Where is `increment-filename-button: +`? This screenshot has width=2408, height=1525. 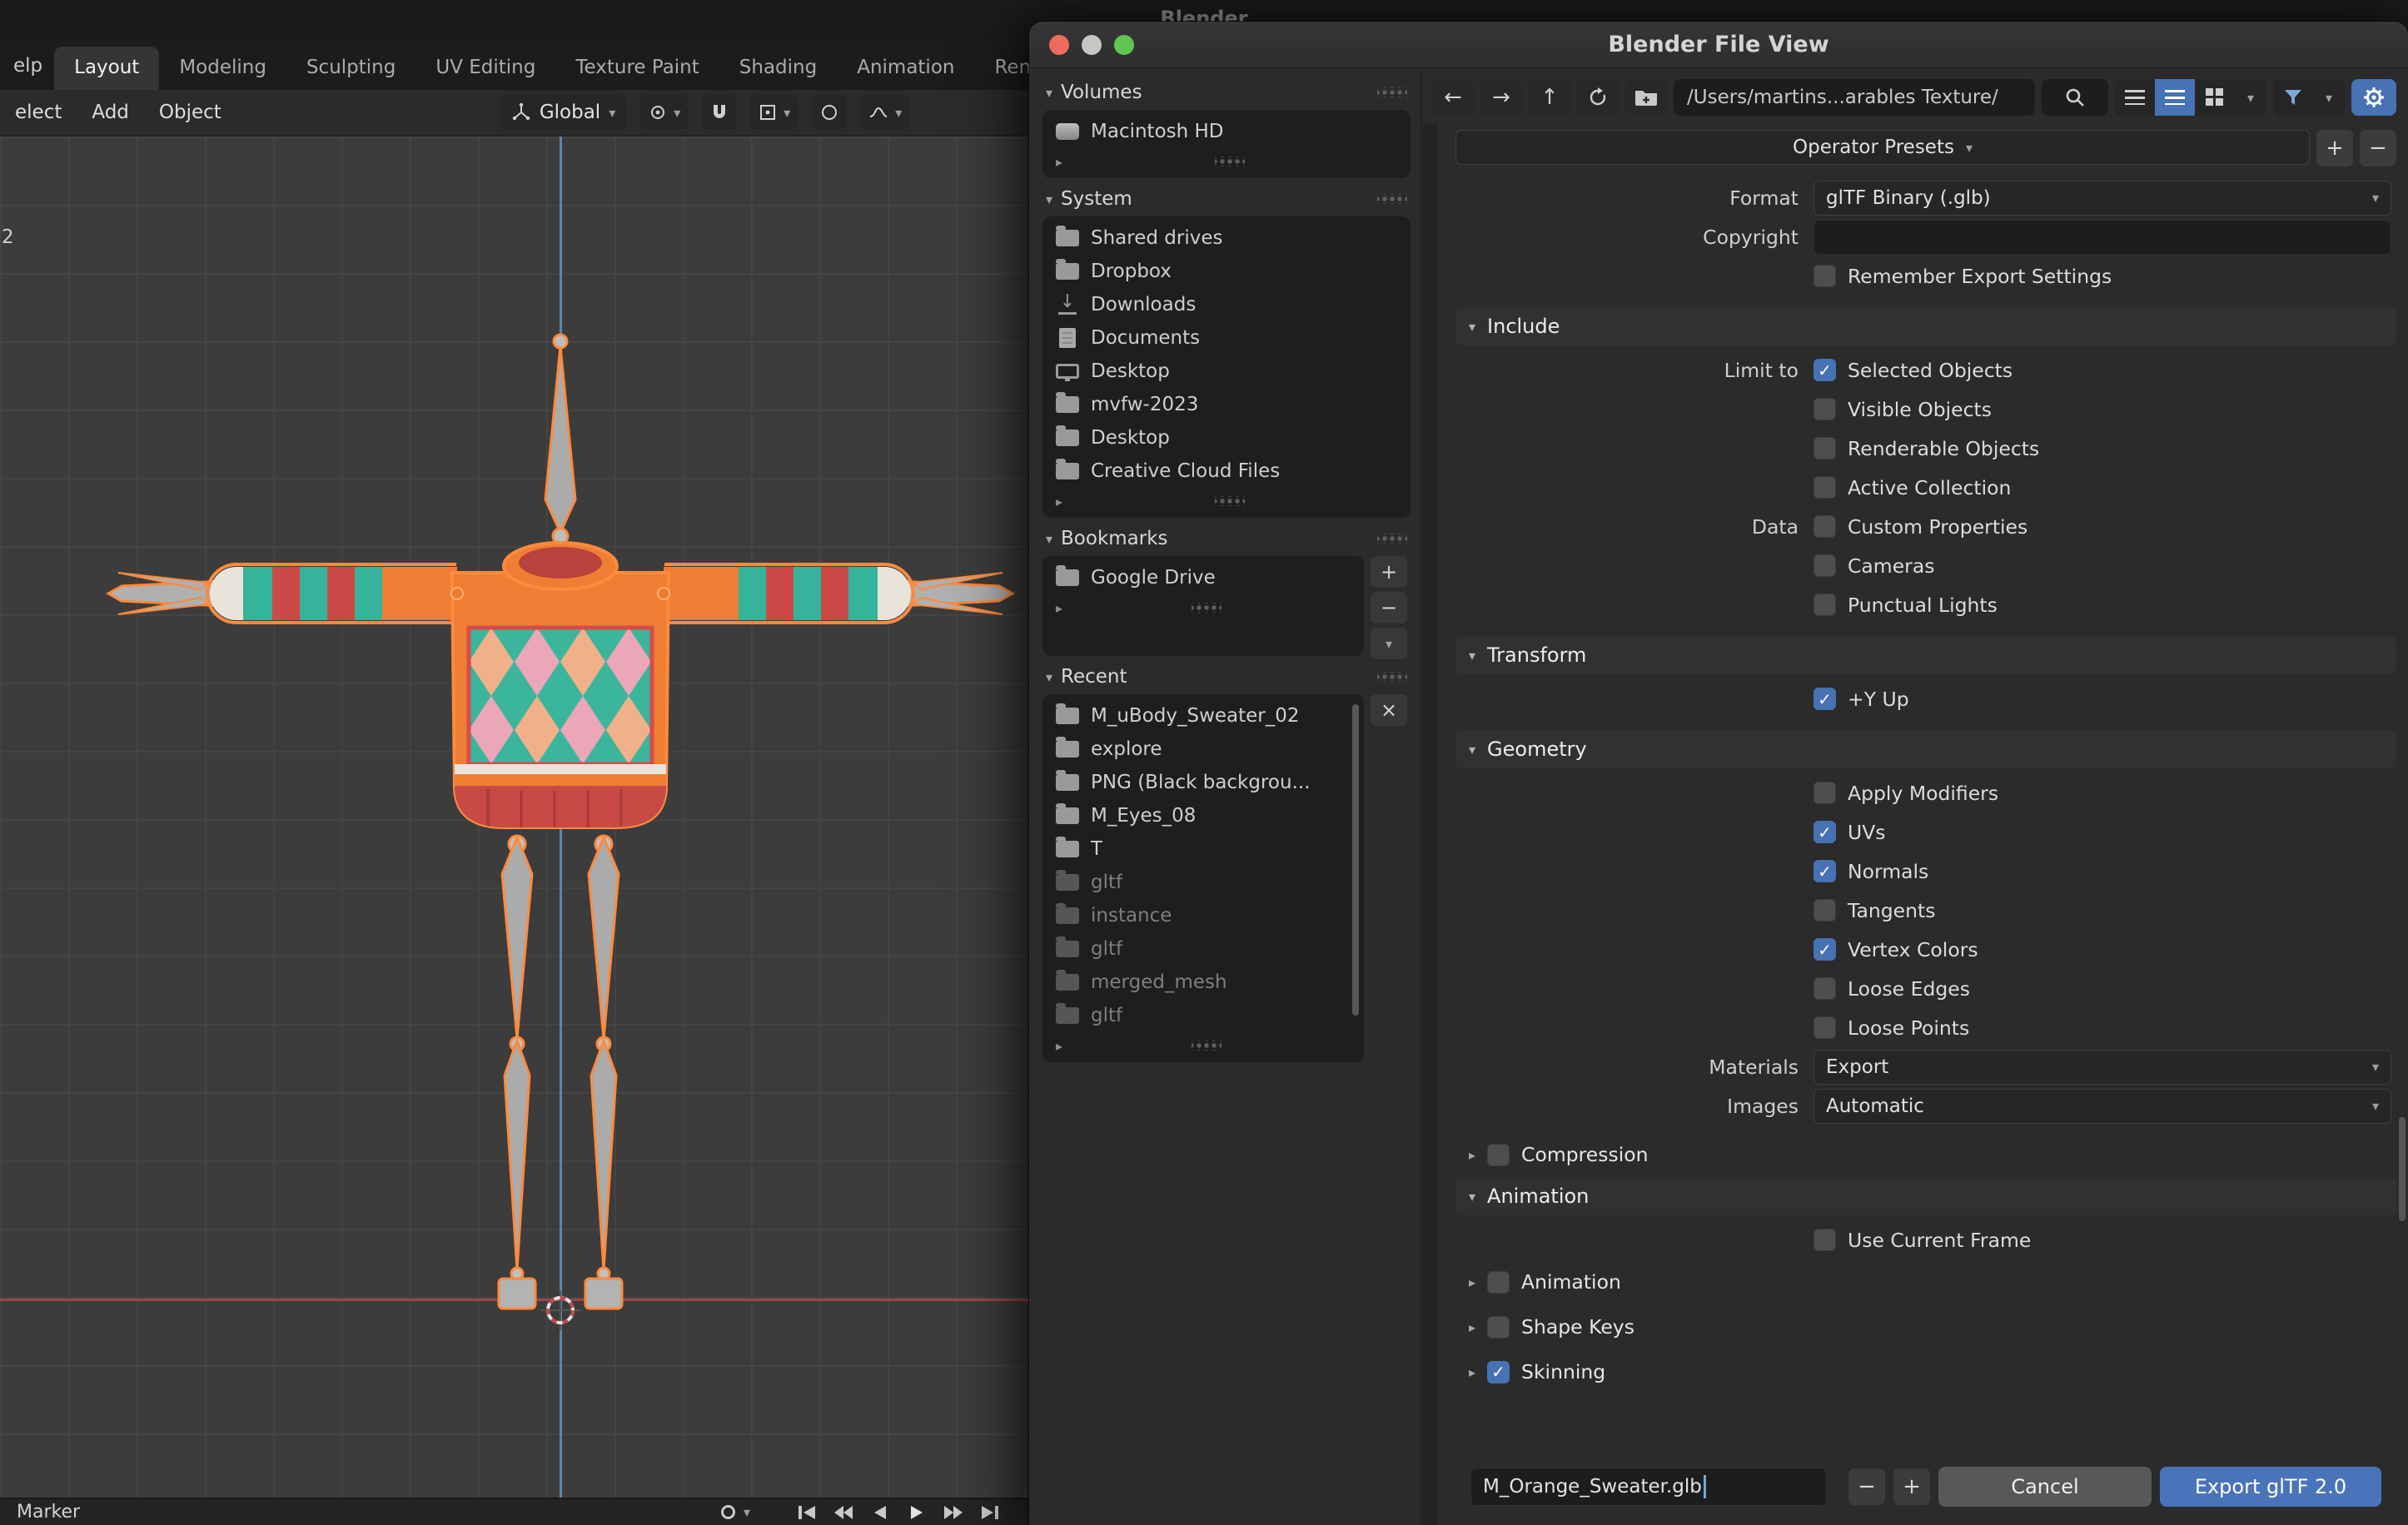 increment-filename-button: + is located at coordinates (1912, 1486).